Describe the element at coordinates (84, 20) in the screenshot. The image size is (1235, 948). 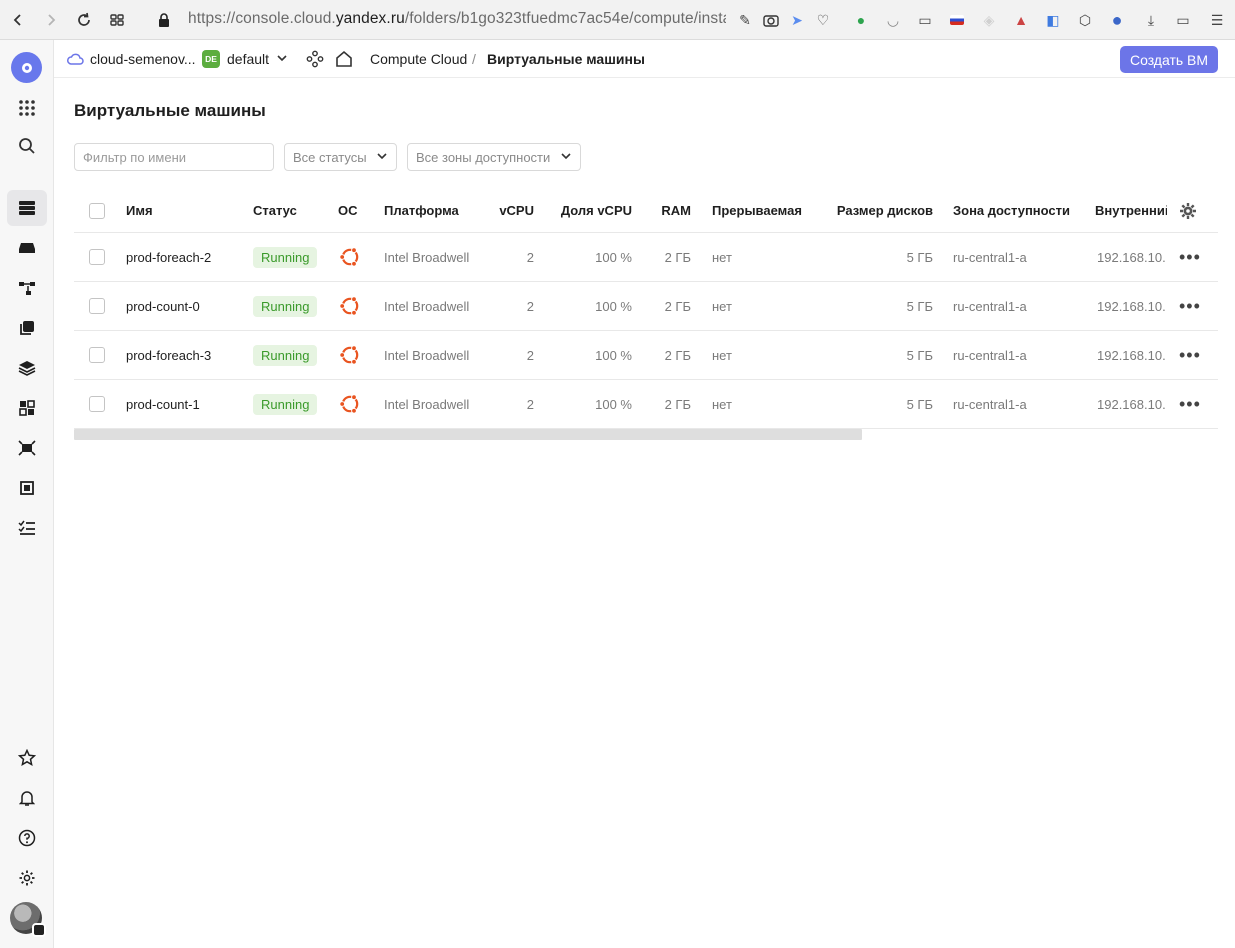
I see `reload-icon` at that location.